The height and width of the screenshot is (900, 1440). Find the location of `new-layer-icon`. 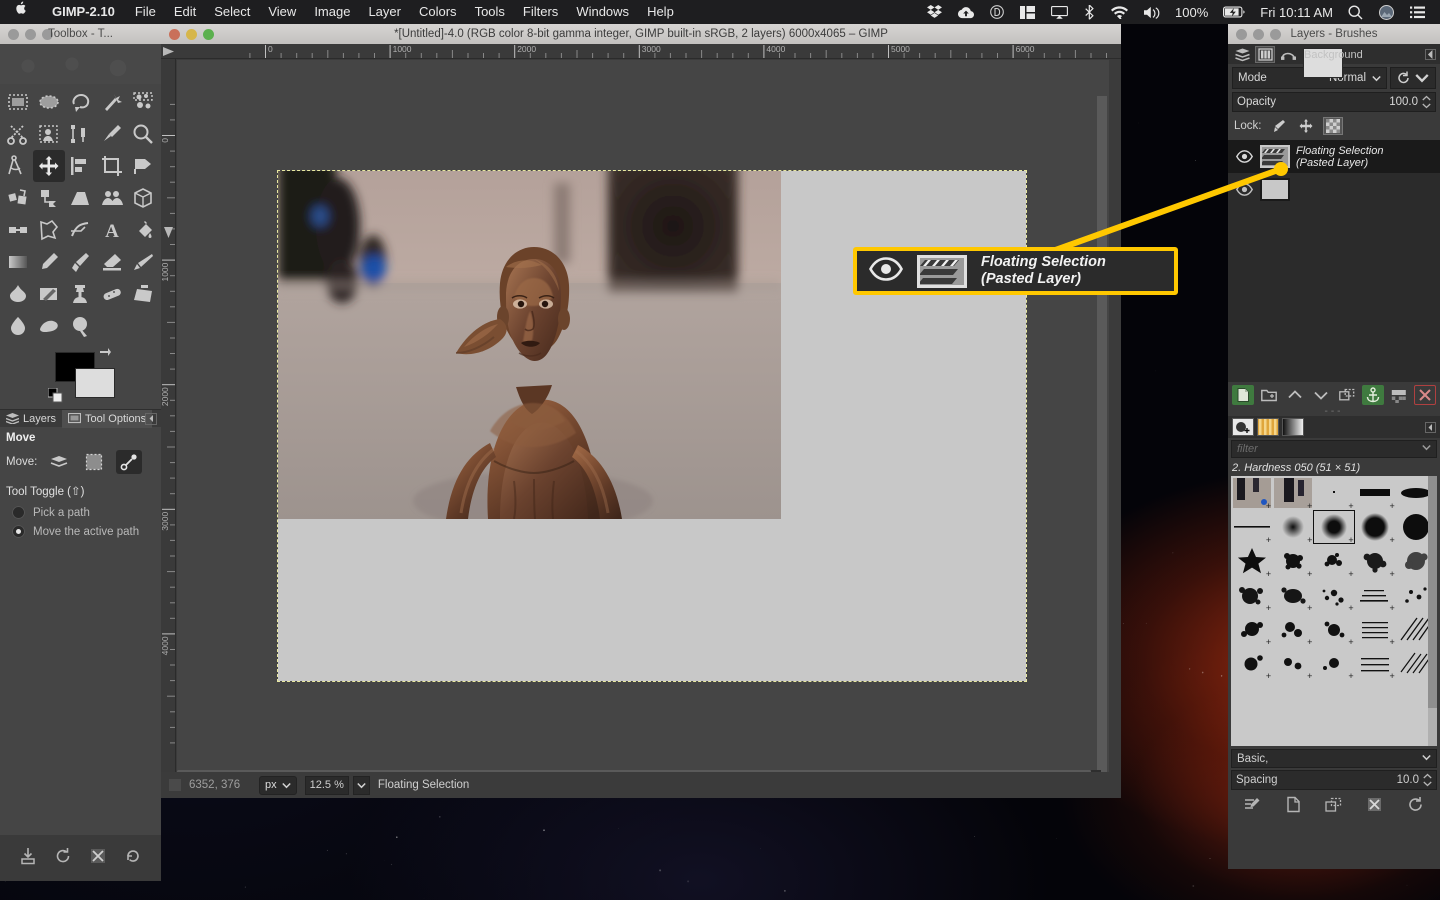

new-layer-icon is located at coordinates (1243, 395).